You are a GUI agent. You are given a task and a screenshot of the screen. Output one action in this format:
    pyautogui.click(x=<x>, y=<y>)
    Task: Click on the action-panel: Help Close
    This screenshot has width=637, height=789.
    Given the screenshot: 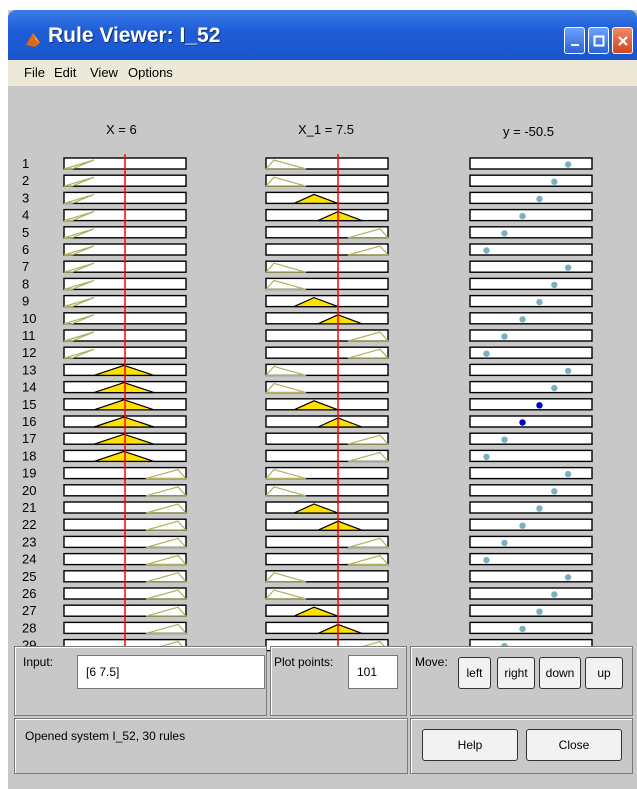 What is the action you would take?
    pyautogui.click(x=521, y=746)
    